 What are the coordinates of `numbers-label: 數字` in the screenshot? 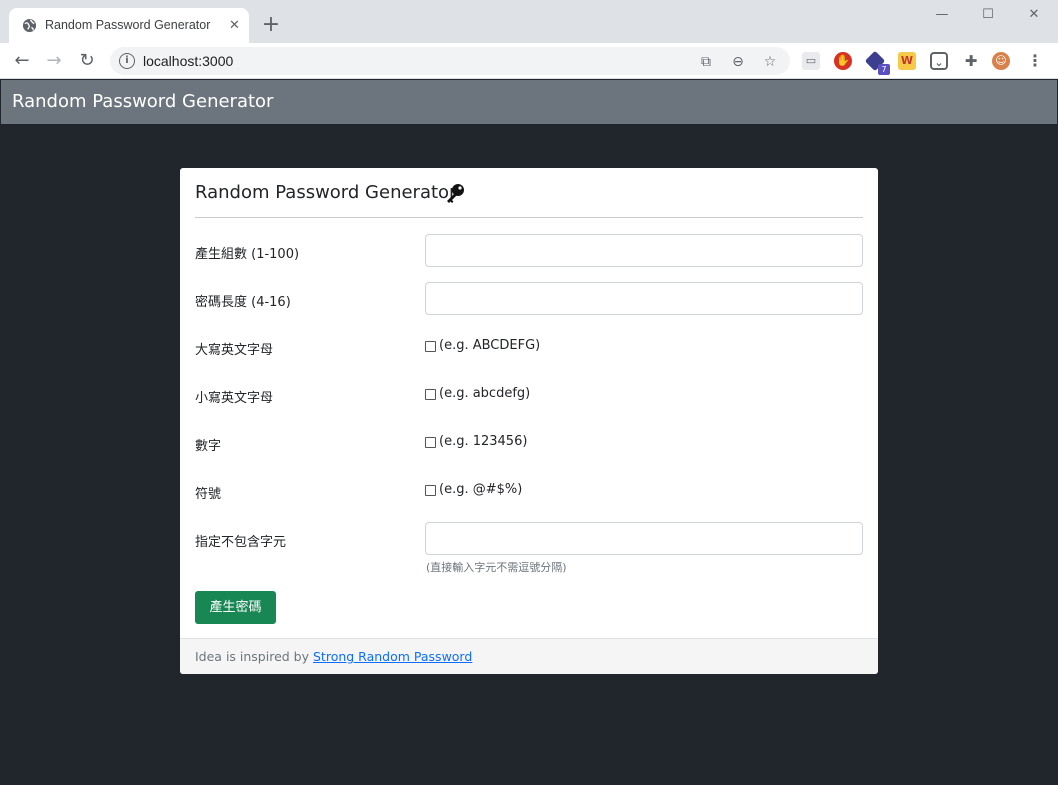 It's located at (208, 446).